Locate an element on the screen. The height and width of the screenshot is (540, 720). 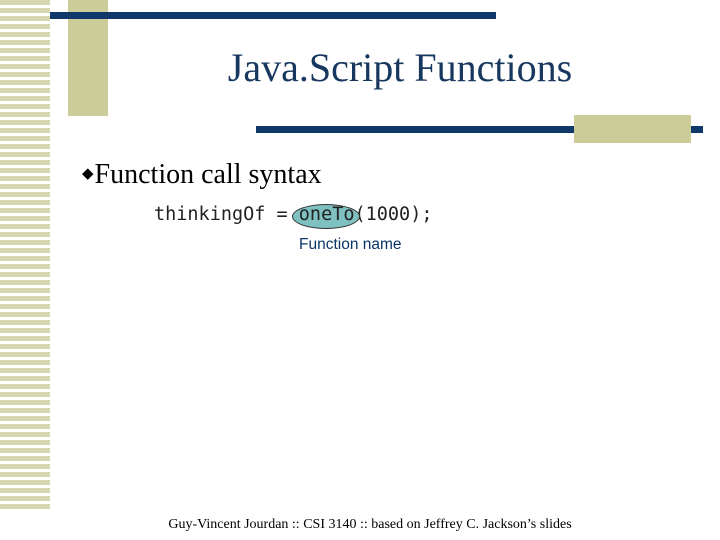
right-tan-block is located at coordinates (632, 129).